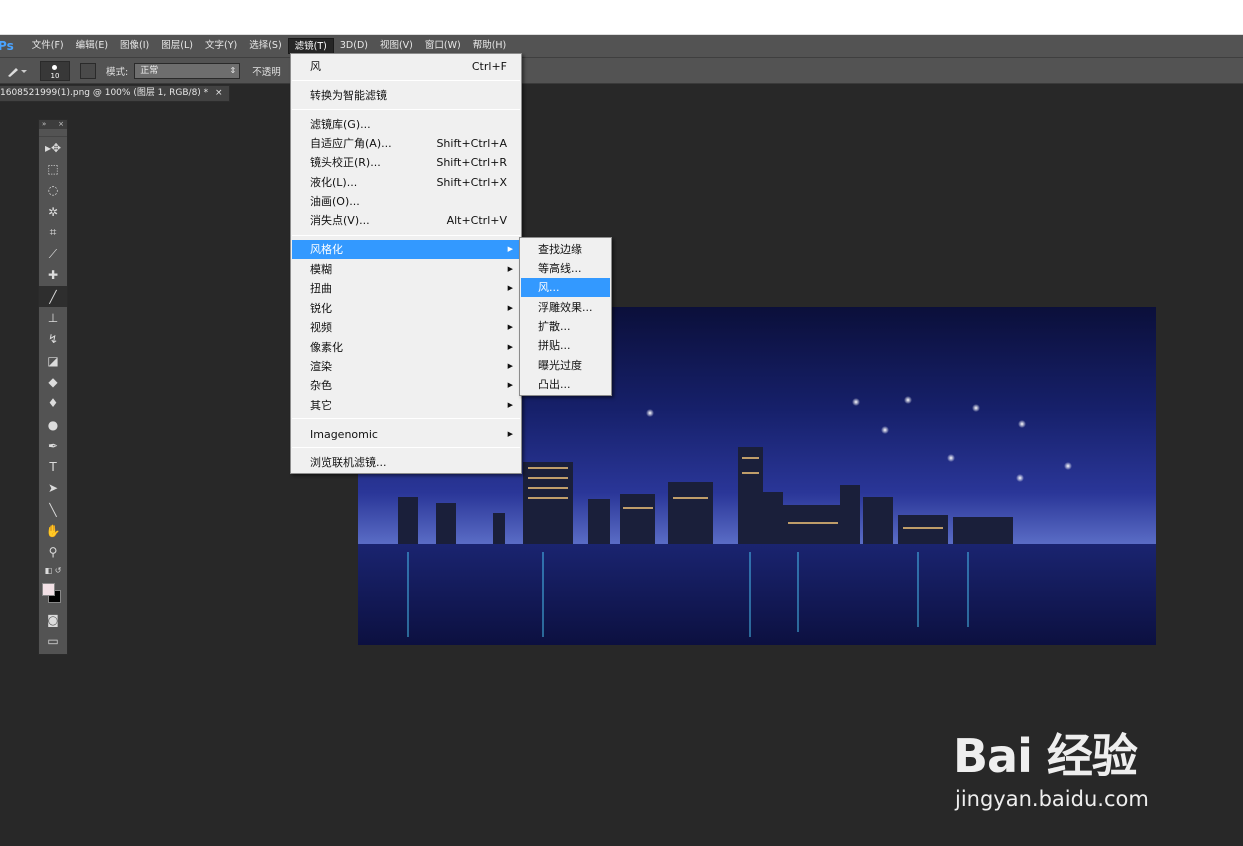  Describe the element at coordinates (406, 434) in the screenshot. I see `menu-item-imagenomic: Imagenomic ▶` at that location.